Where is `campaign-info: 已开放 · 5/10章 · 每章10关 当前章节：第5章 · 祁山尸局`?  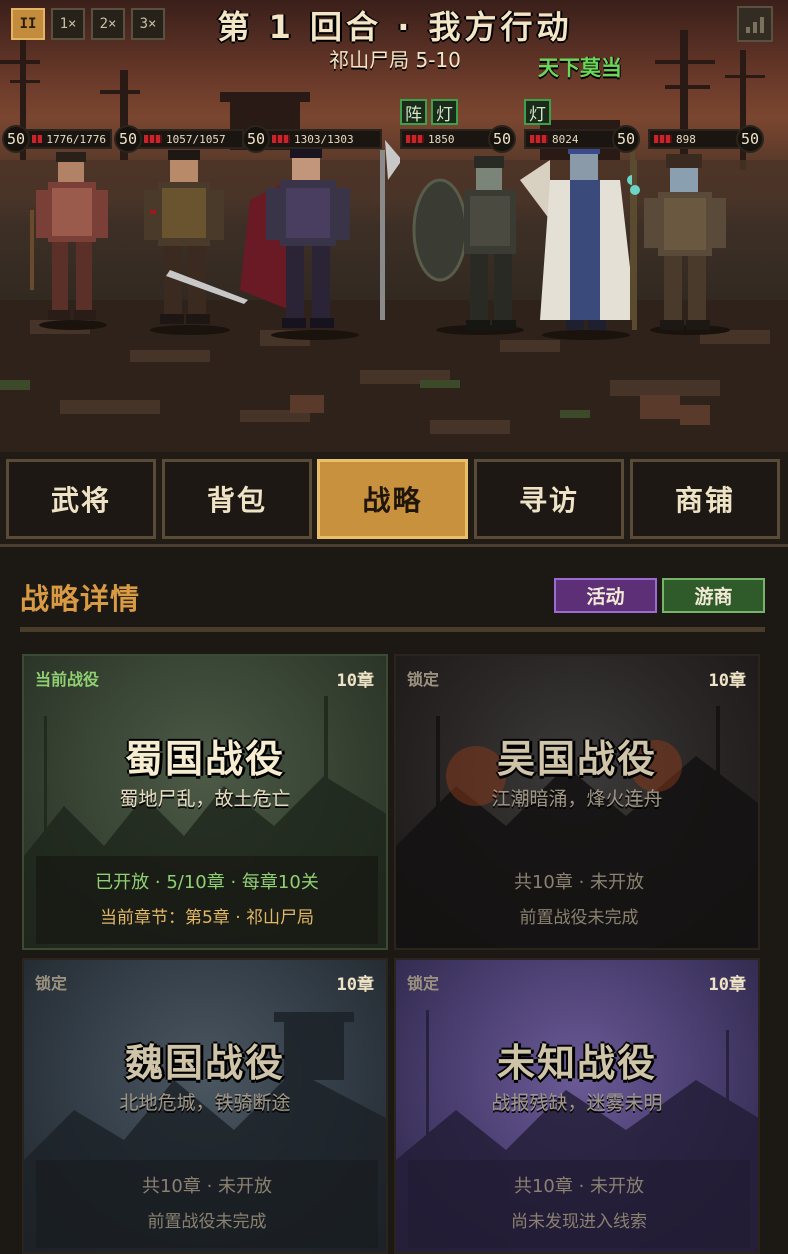 campaign-info: 已开放 · 5/10章 · 每章10关 当前章节：第5章 · 祁山尸局 is located at coordinates (207, 900).